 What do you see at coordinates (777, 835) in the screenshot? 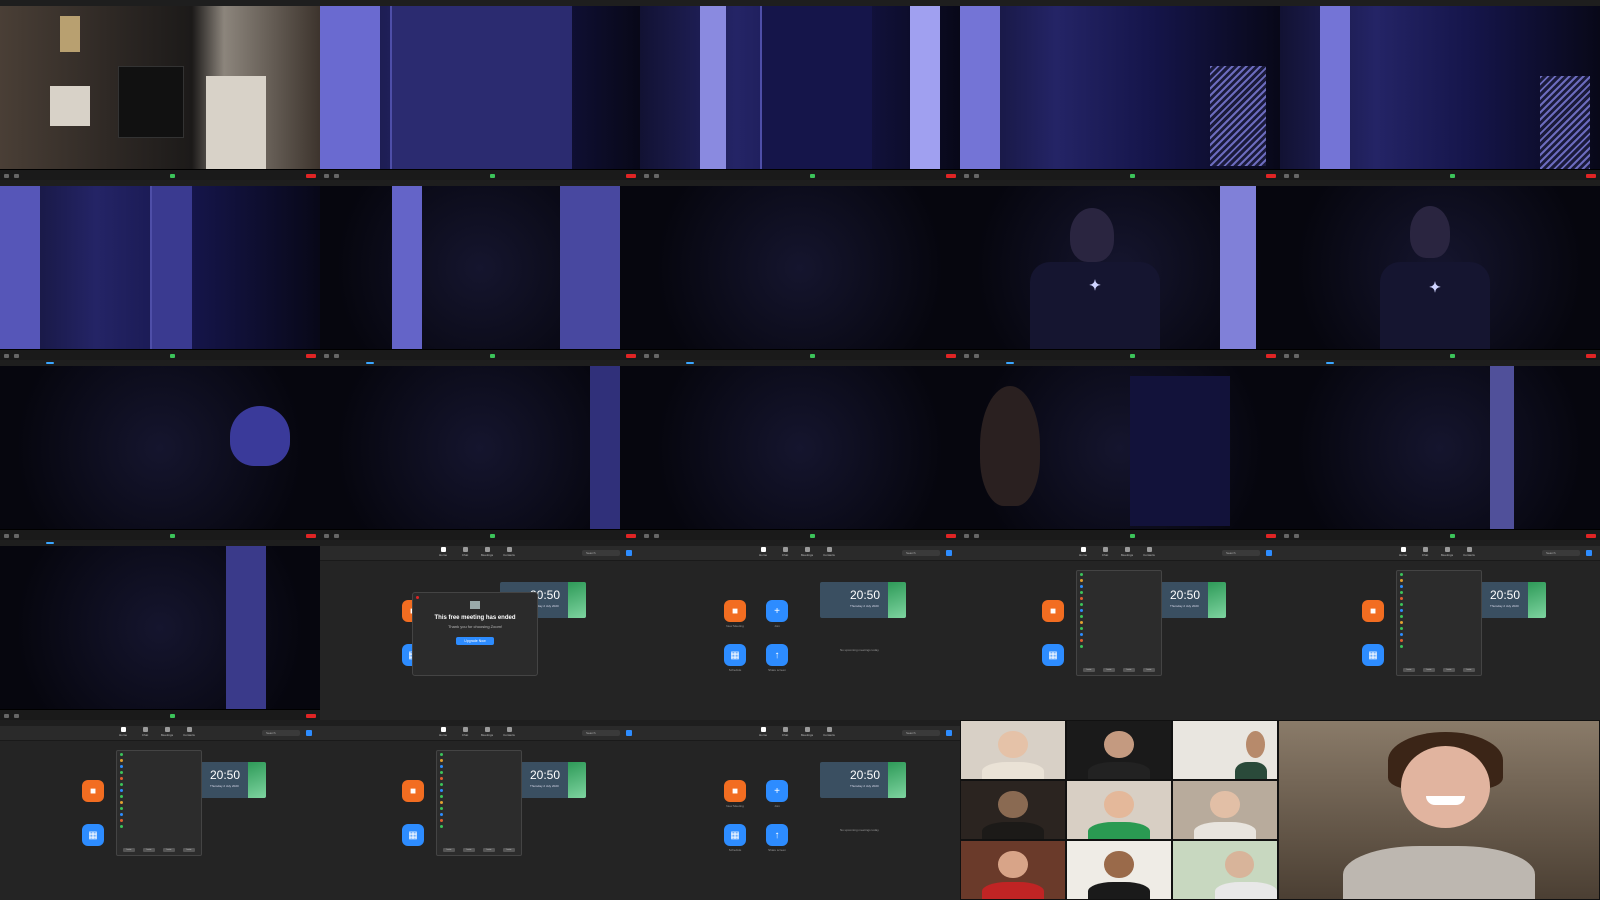
I see `share-screen-button: ↑` at bounding box center [777, 835].